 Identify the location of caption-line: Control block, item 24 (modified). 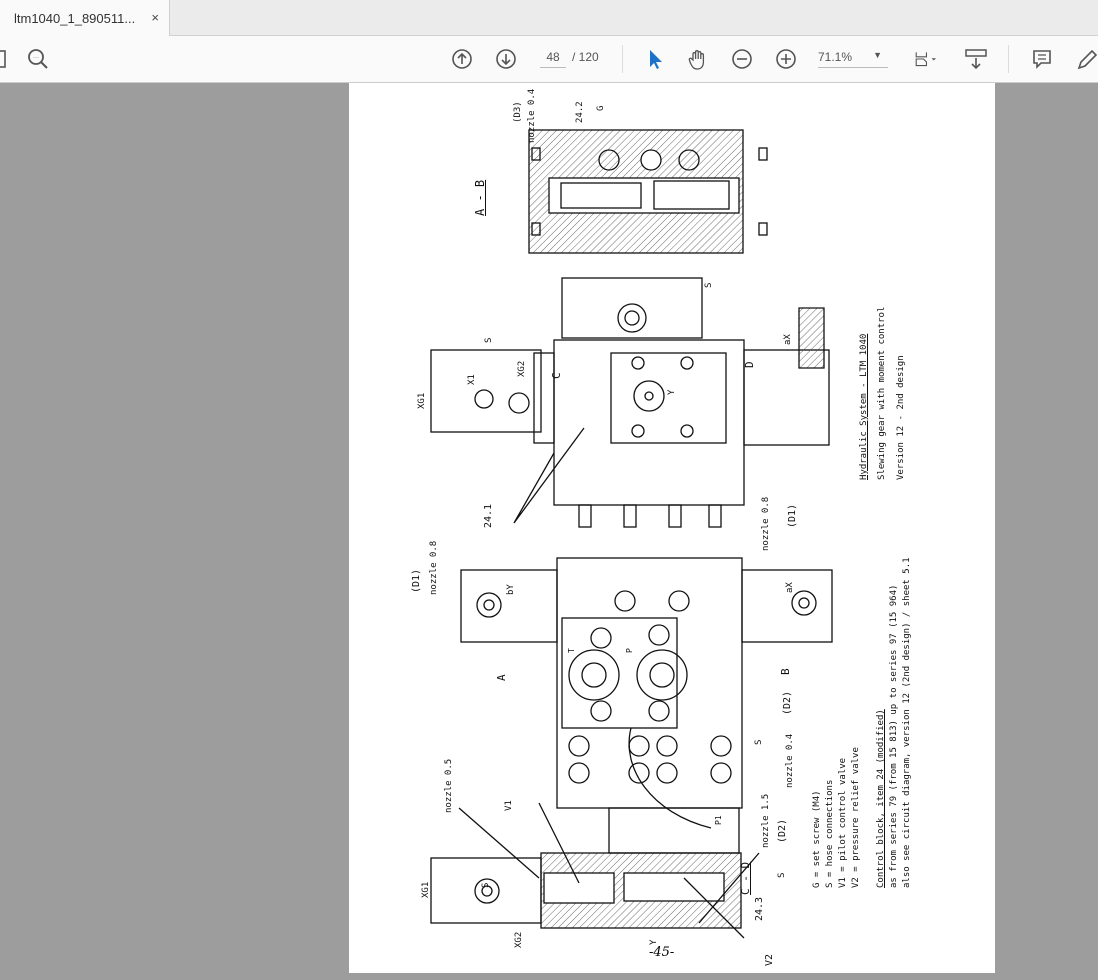
(881, 798).